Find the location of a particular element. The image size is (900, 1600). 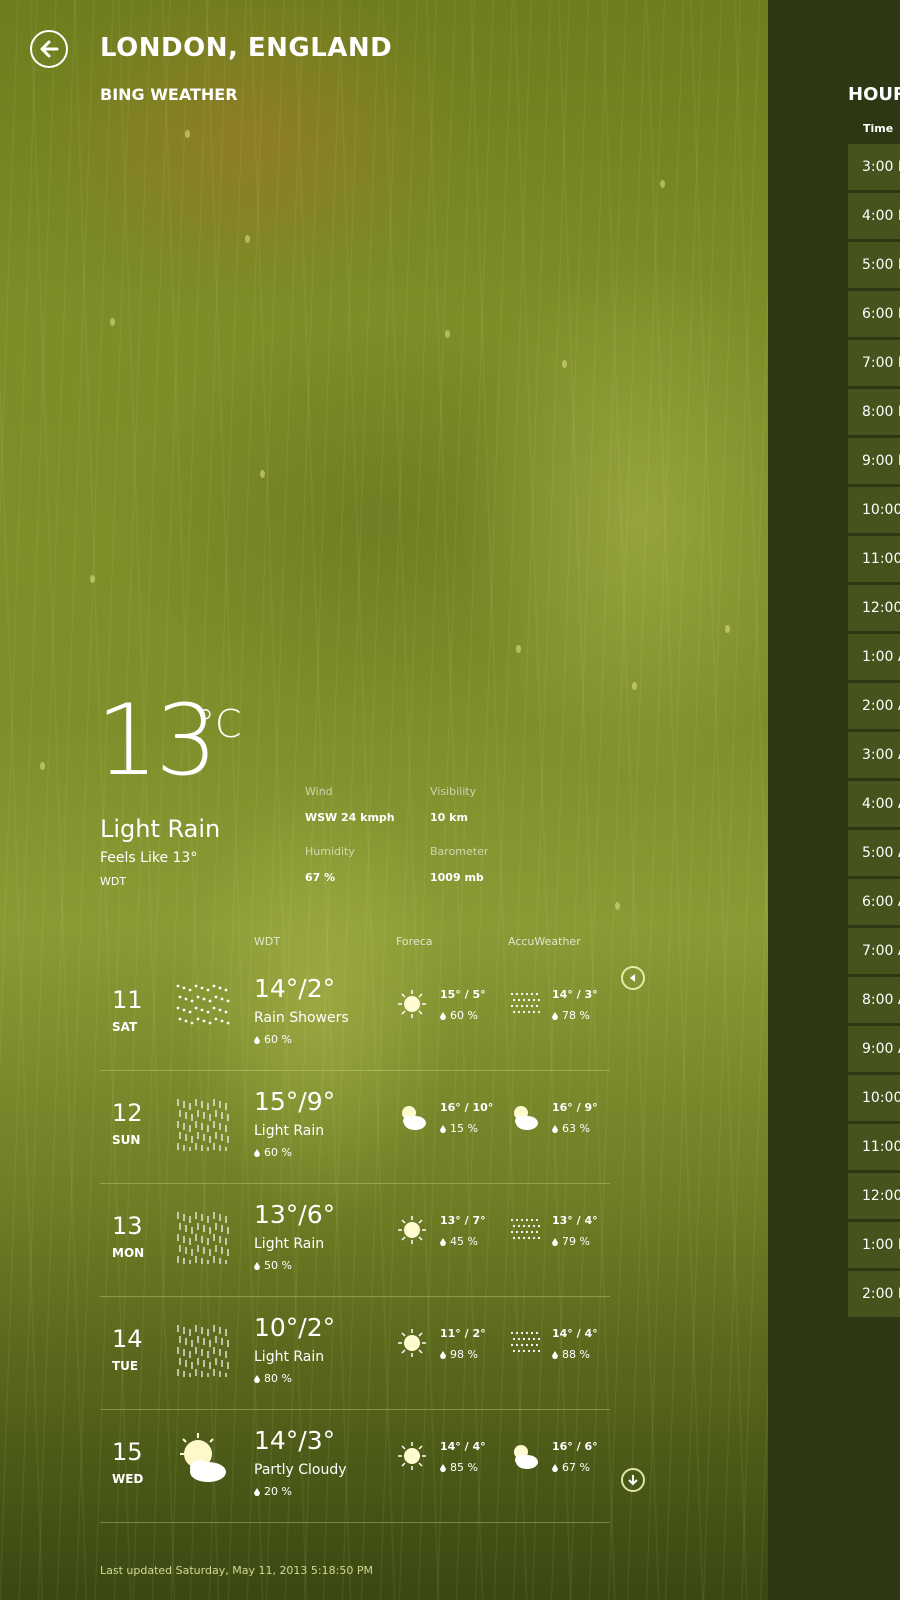

hourly-row: 8:00 P is located at coordinates (874, 412).